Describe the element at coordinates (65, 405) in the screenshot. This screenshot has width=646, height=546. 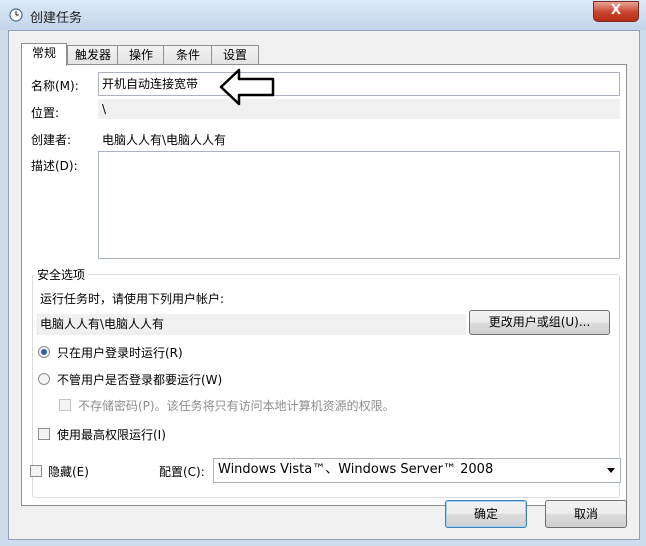
I see `no-store-password-checkbox` at that location.